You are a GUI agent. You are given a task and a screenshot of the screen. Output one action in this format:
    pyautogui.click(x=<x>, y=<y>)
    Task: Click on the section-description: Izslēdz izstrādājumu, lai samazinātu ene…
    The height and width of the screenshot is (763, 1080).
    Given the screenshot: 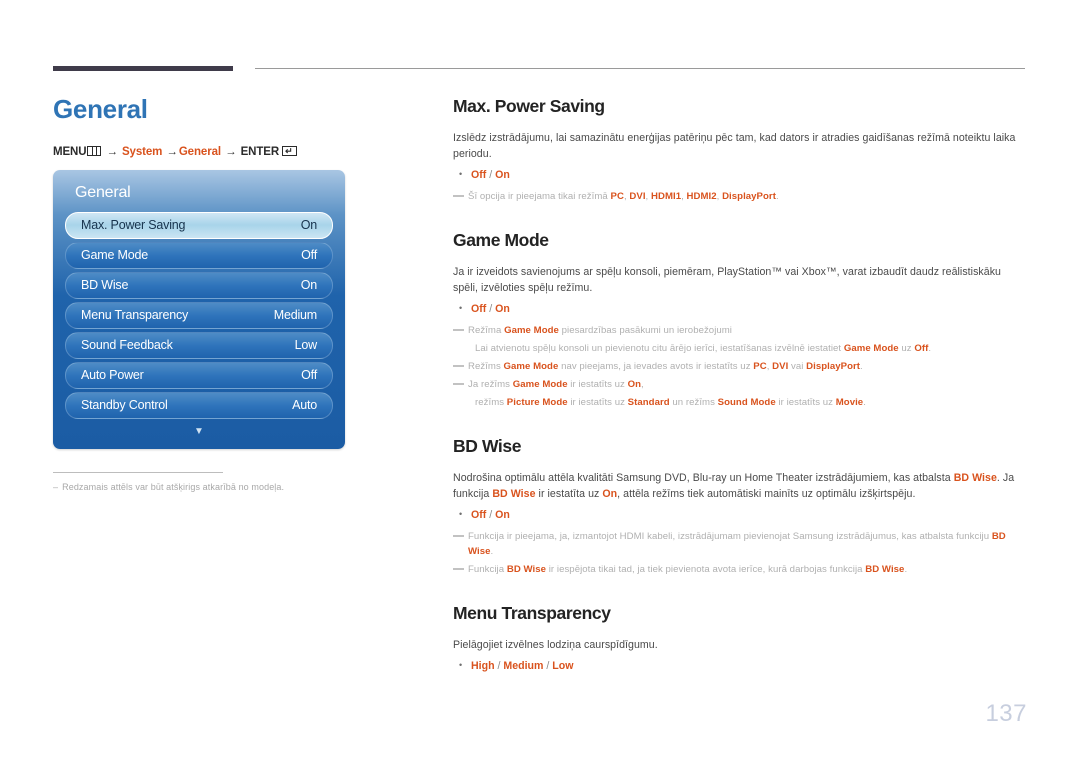 What is the action you would take?
    pyautogui.click(x=734, y=146)
    